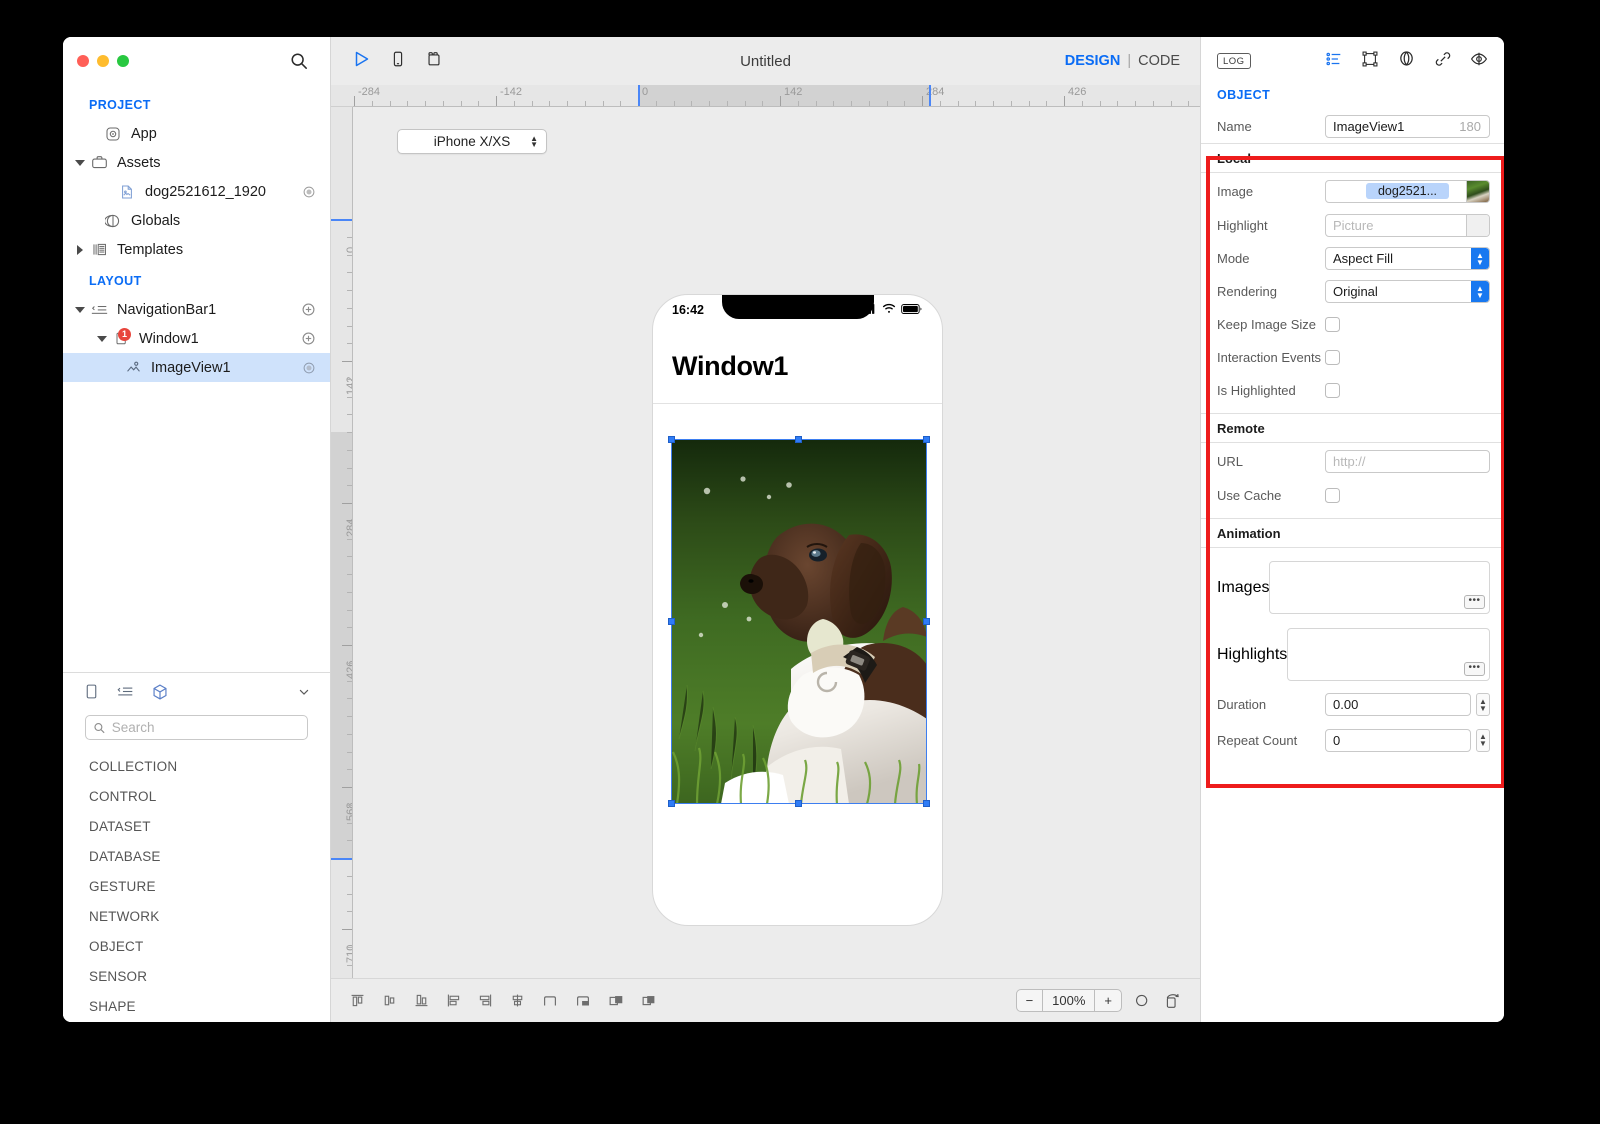 Image resolution: width=1600 pixels, height=1124 pixels. What do you see at coordinates (196, 1007) in the screenshot?
I see `library-item-shape: SHAPE` at bounding box center [196, 1007].